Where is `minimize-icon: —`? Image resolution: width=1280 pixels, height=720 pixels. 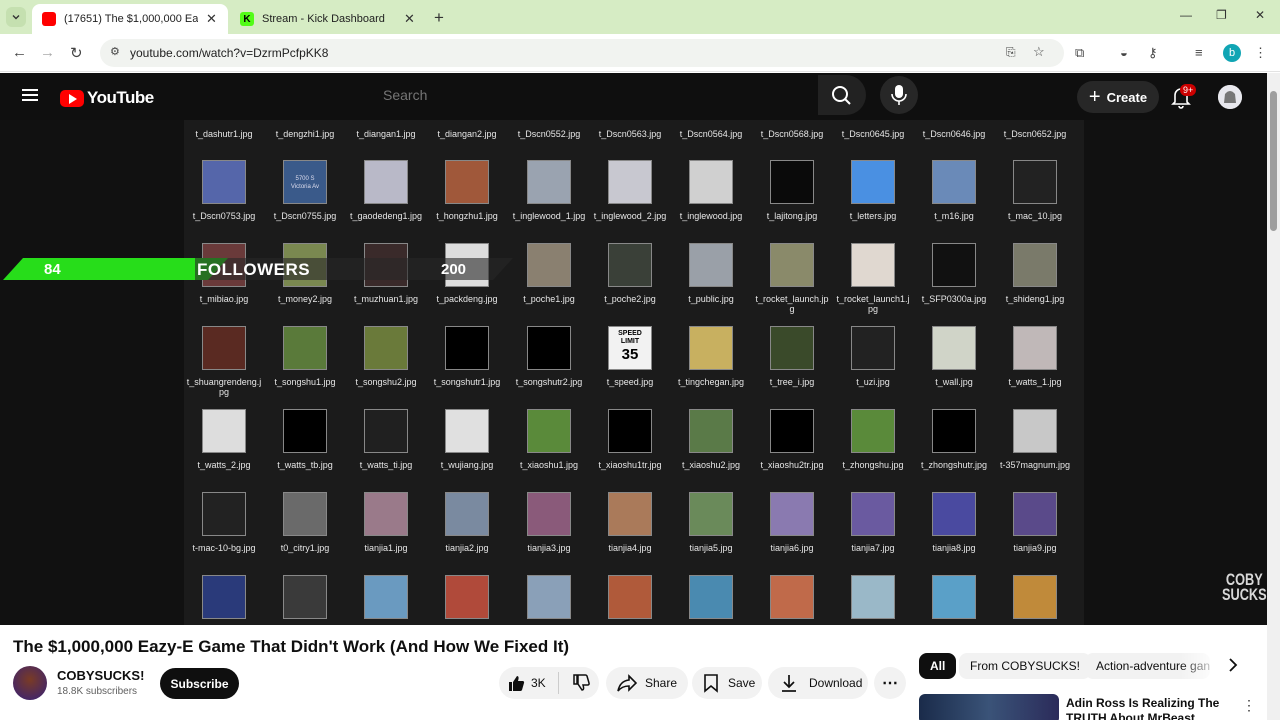
minimize-icon: — is located at coordinates (1186, 15).